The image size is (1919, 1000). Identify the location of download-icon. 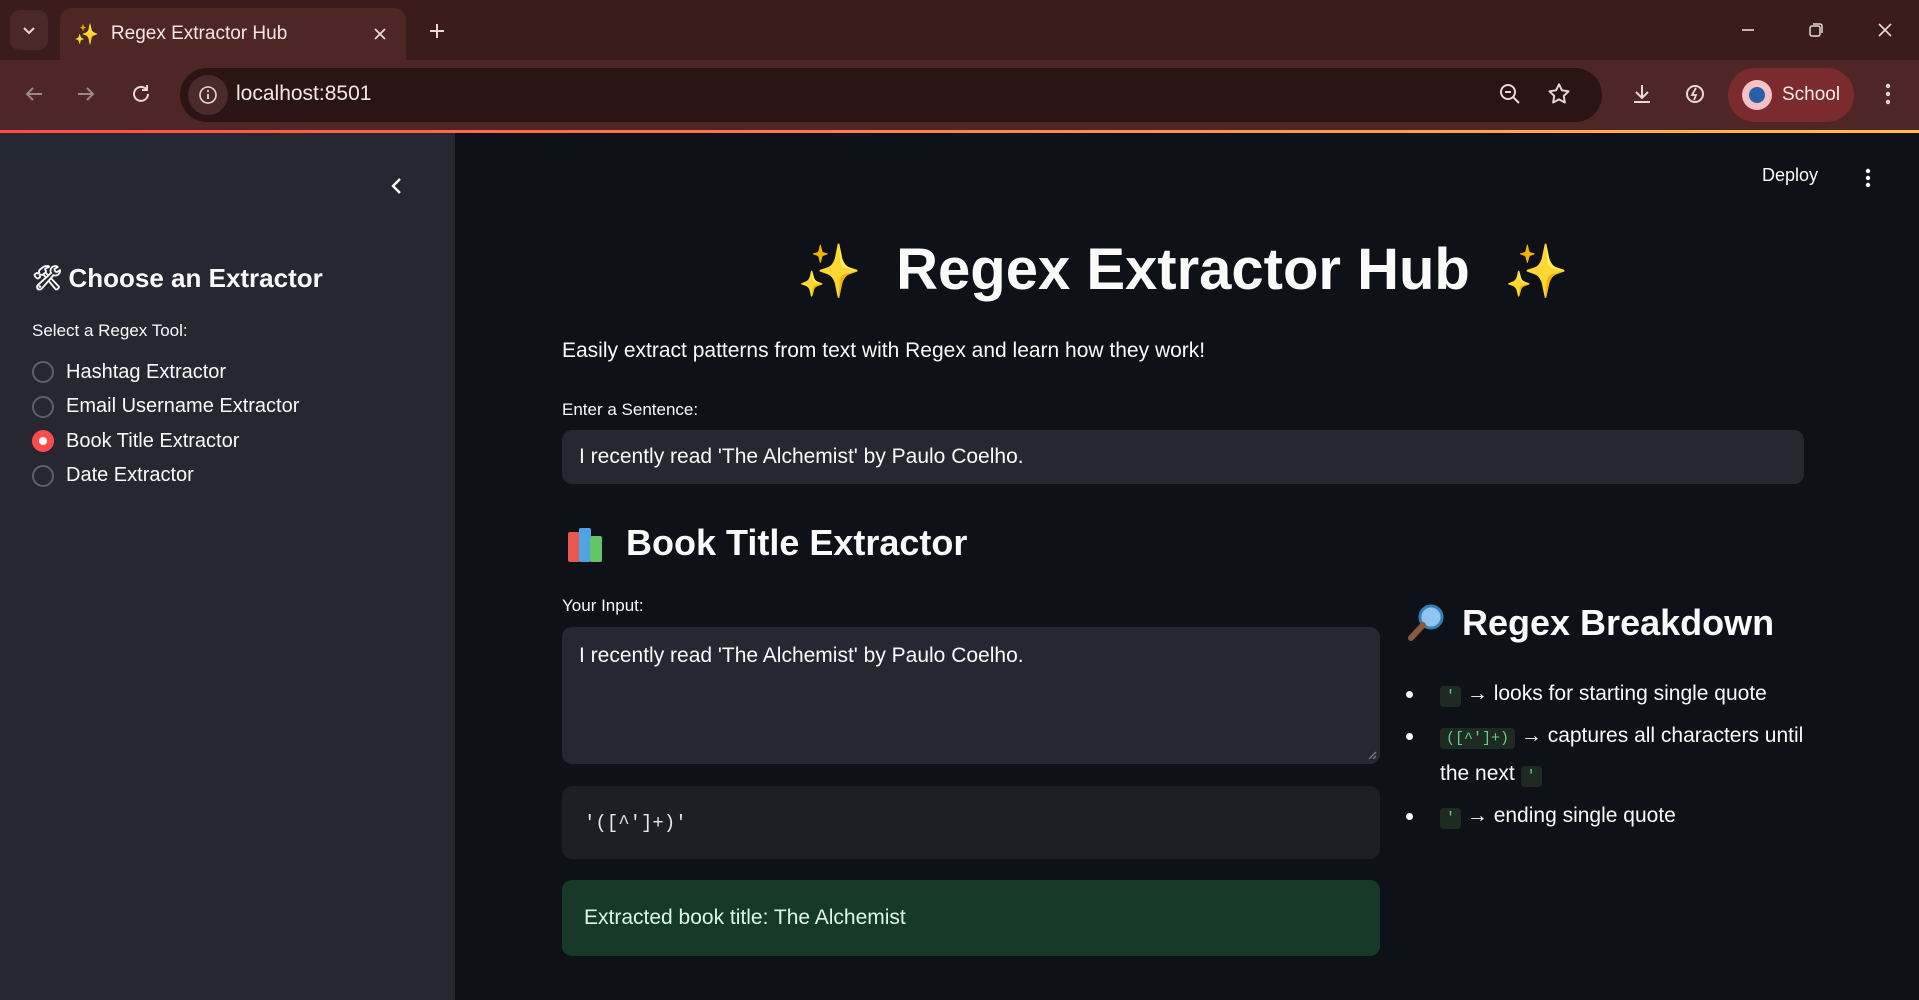
(1642, 94).